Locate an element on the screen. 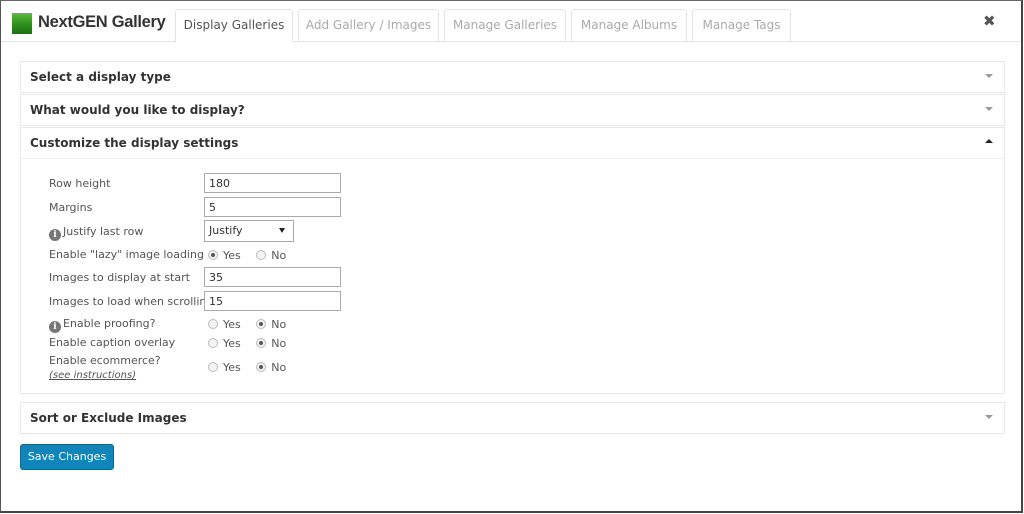 The width and height of the screenshot is (1024, 514). tab-manage-galleries: Manage Galleries is located at coordinates (505, 25).